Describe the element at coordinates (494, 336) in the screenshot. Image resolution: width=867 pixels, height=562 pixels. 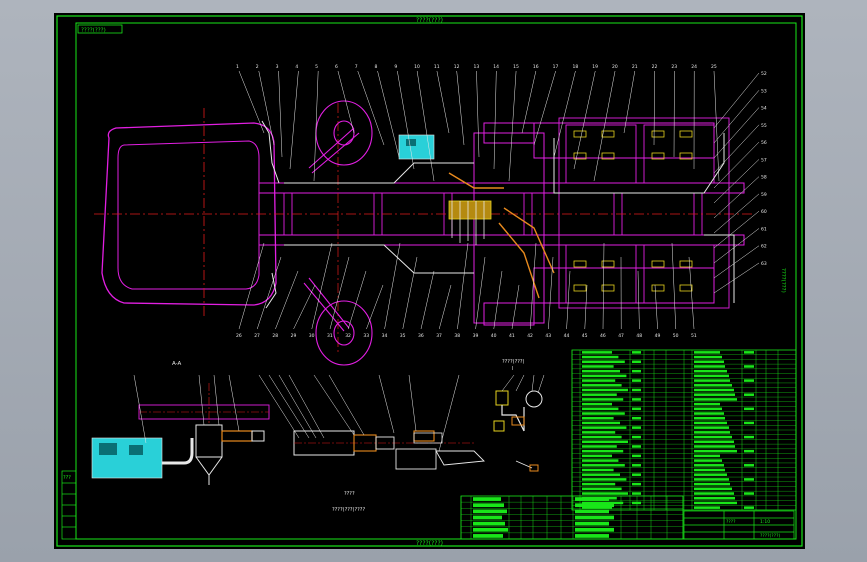
I see `callout-number: 40` at that location.